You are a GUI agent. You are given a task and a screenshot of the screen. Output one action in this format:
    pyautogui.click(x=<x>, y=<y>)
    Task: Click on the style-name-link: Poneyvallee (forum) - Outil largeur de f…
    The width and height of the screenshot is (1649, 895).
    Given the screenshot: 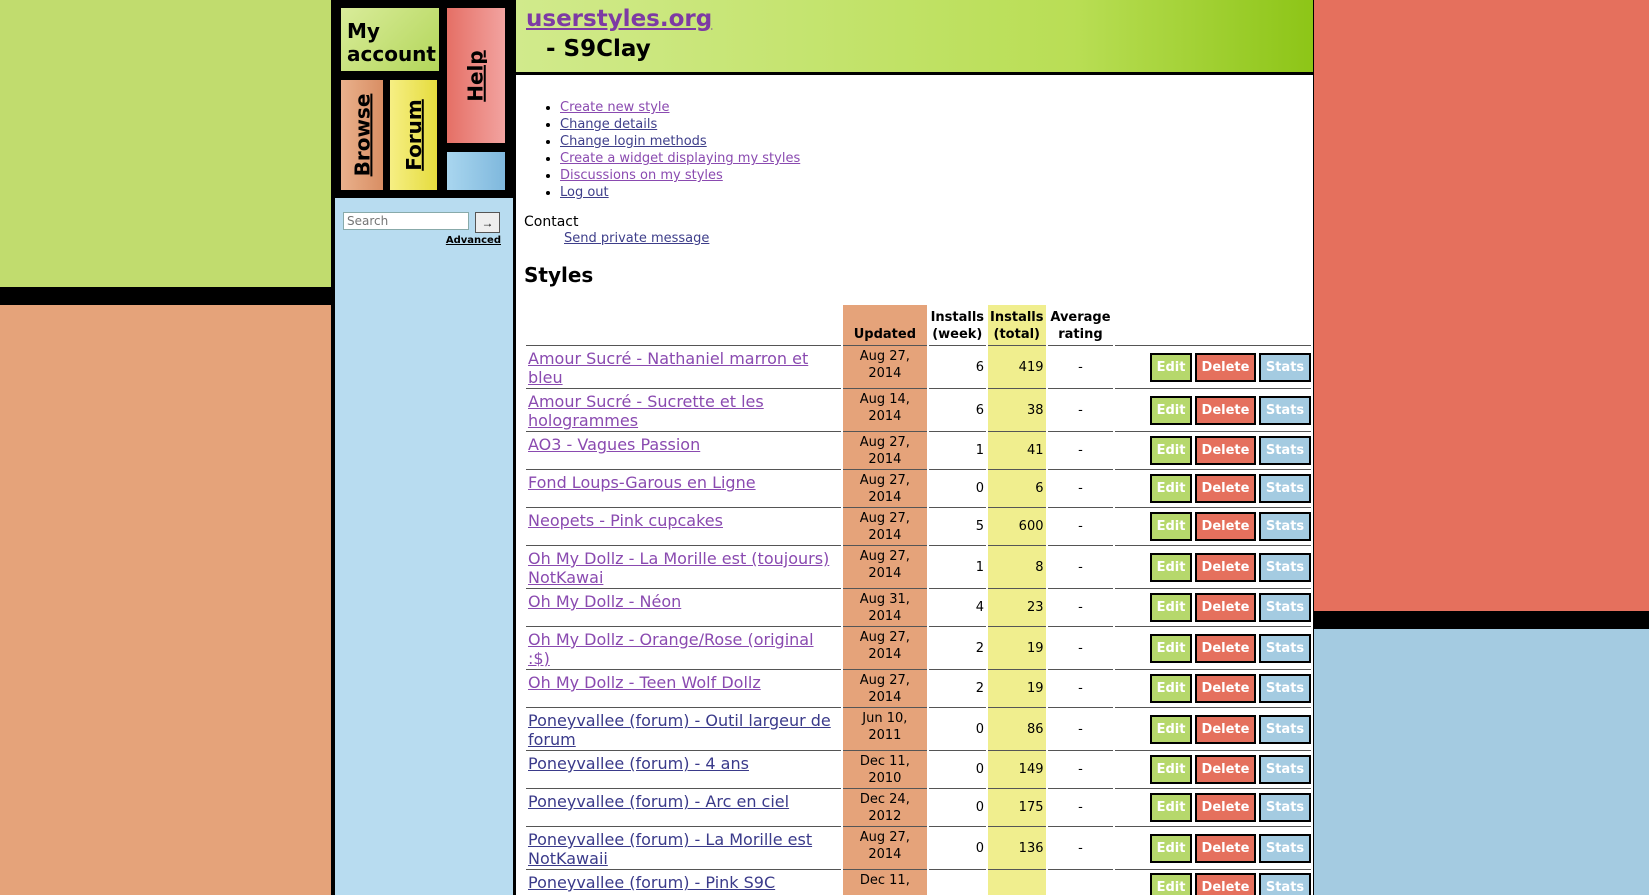 What is the action you would take?
    pyautogui.click(x=679, y=730)
    